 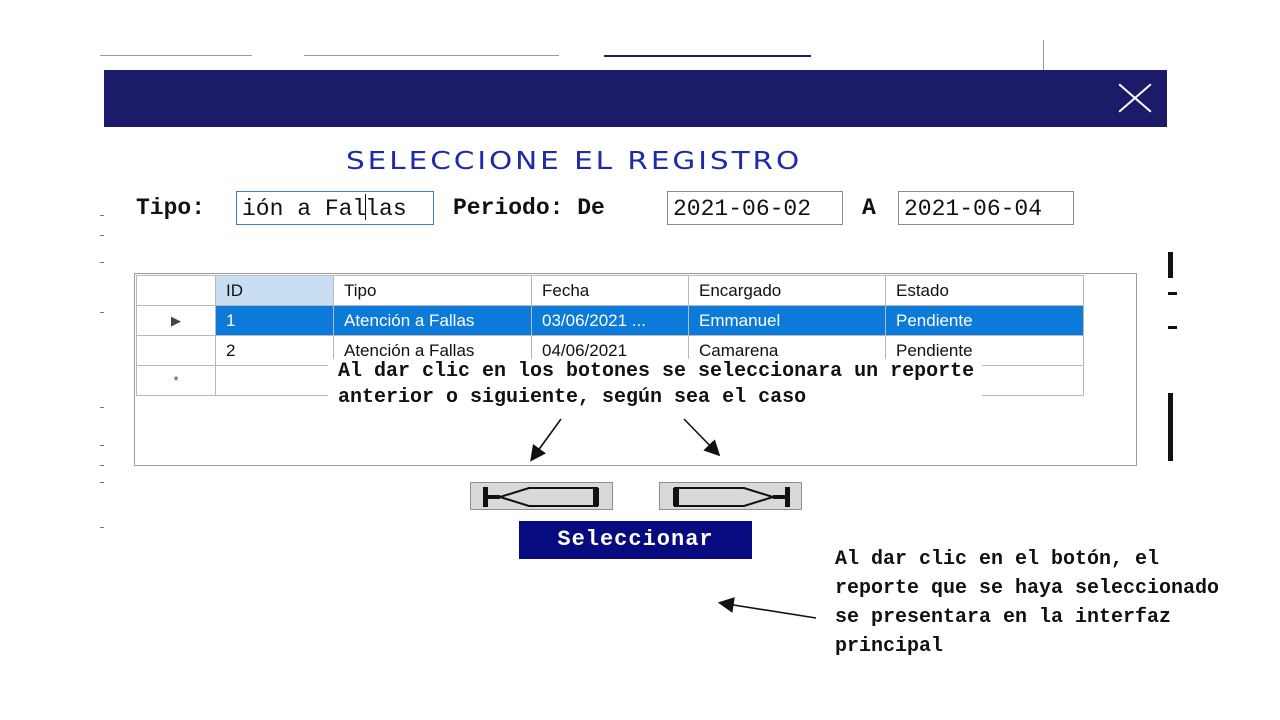 I want to click on arrow-to-previous-button, so click(x=546, y=440).